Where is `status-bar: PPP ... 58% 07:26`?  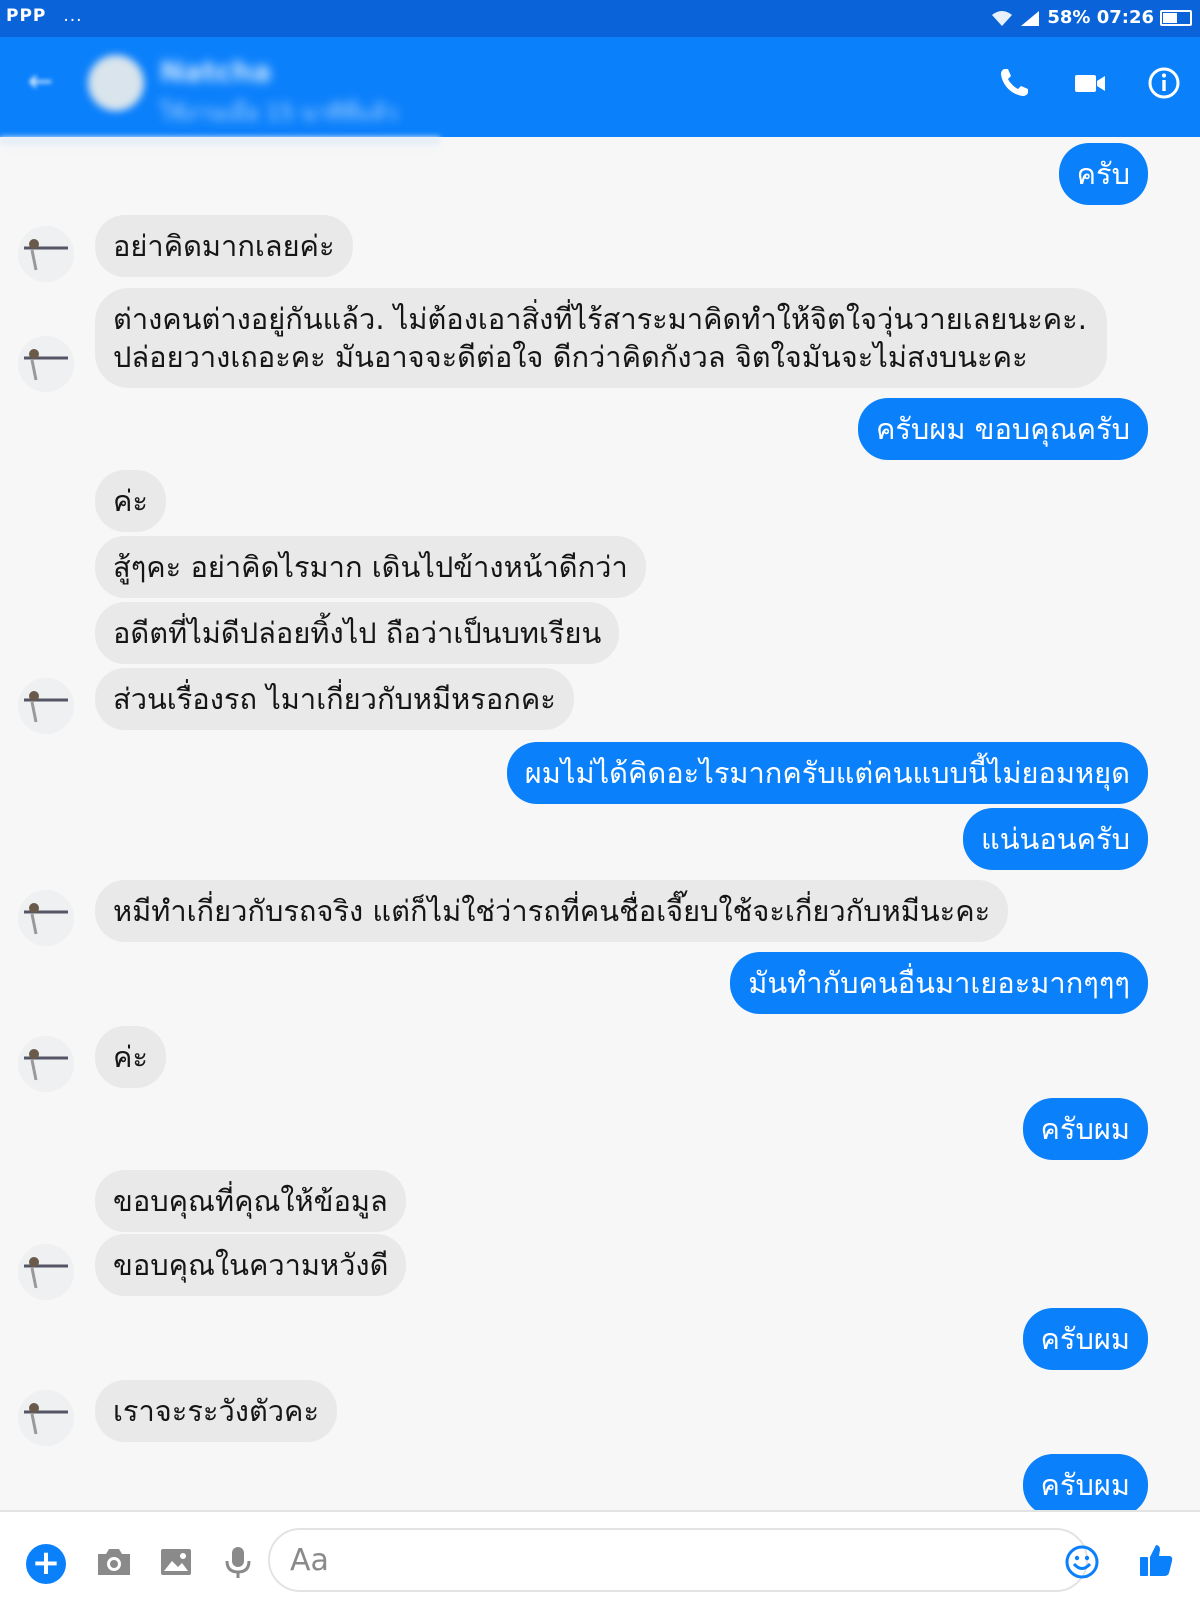
status-bar: PPP ... 58% 07:26 is located at coordinates (600, 18).